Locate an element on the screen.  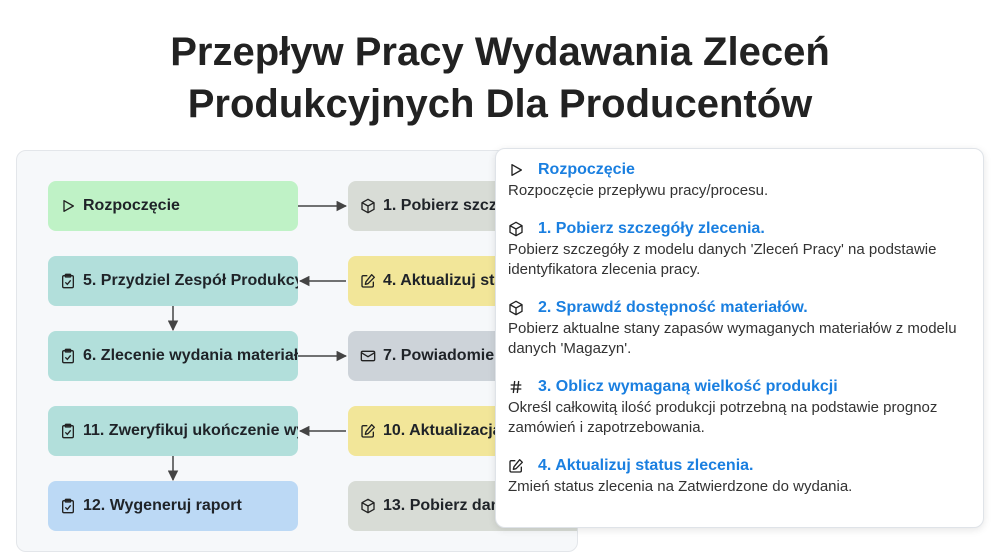
node-12: 12. Wygeneruj raport is located at coordinates (173, 506).